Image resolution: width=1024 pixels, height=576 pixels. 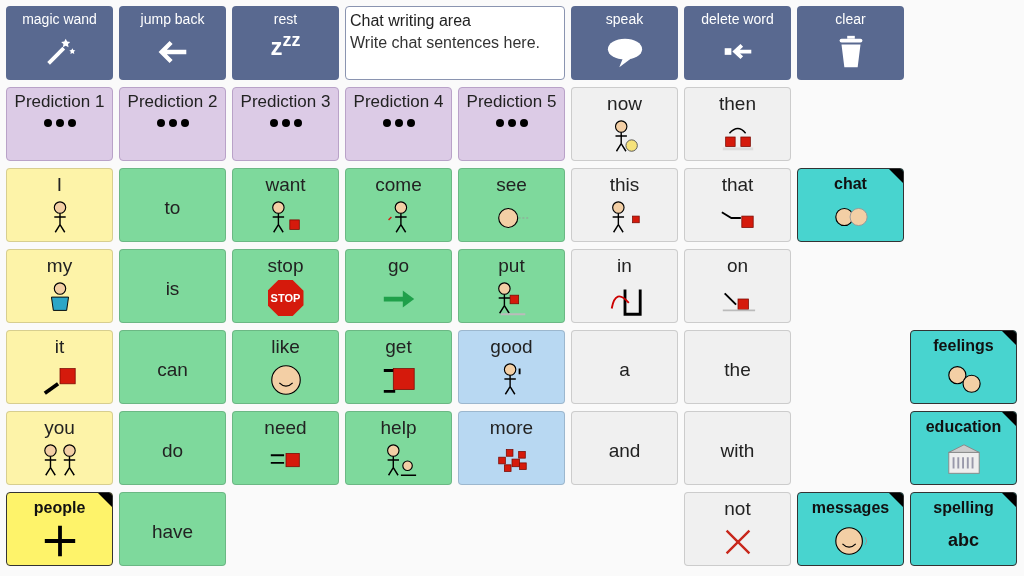 I want to click on word-button: you, so click(x=59, y=448).